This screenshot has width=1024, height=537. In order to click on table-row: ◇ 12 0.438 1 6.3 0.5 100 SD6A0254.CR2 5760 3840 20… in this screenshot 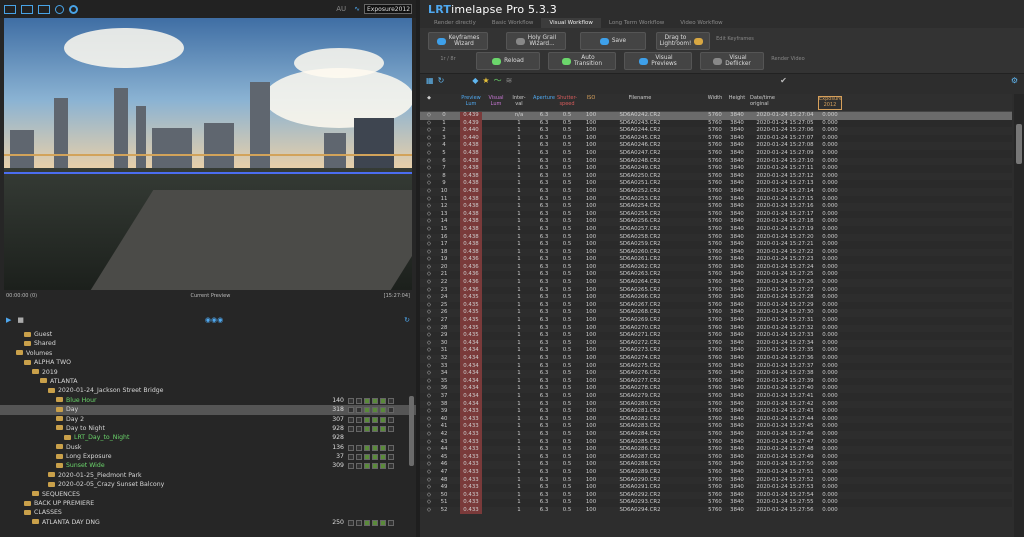, I will do `click(716, 207)`.